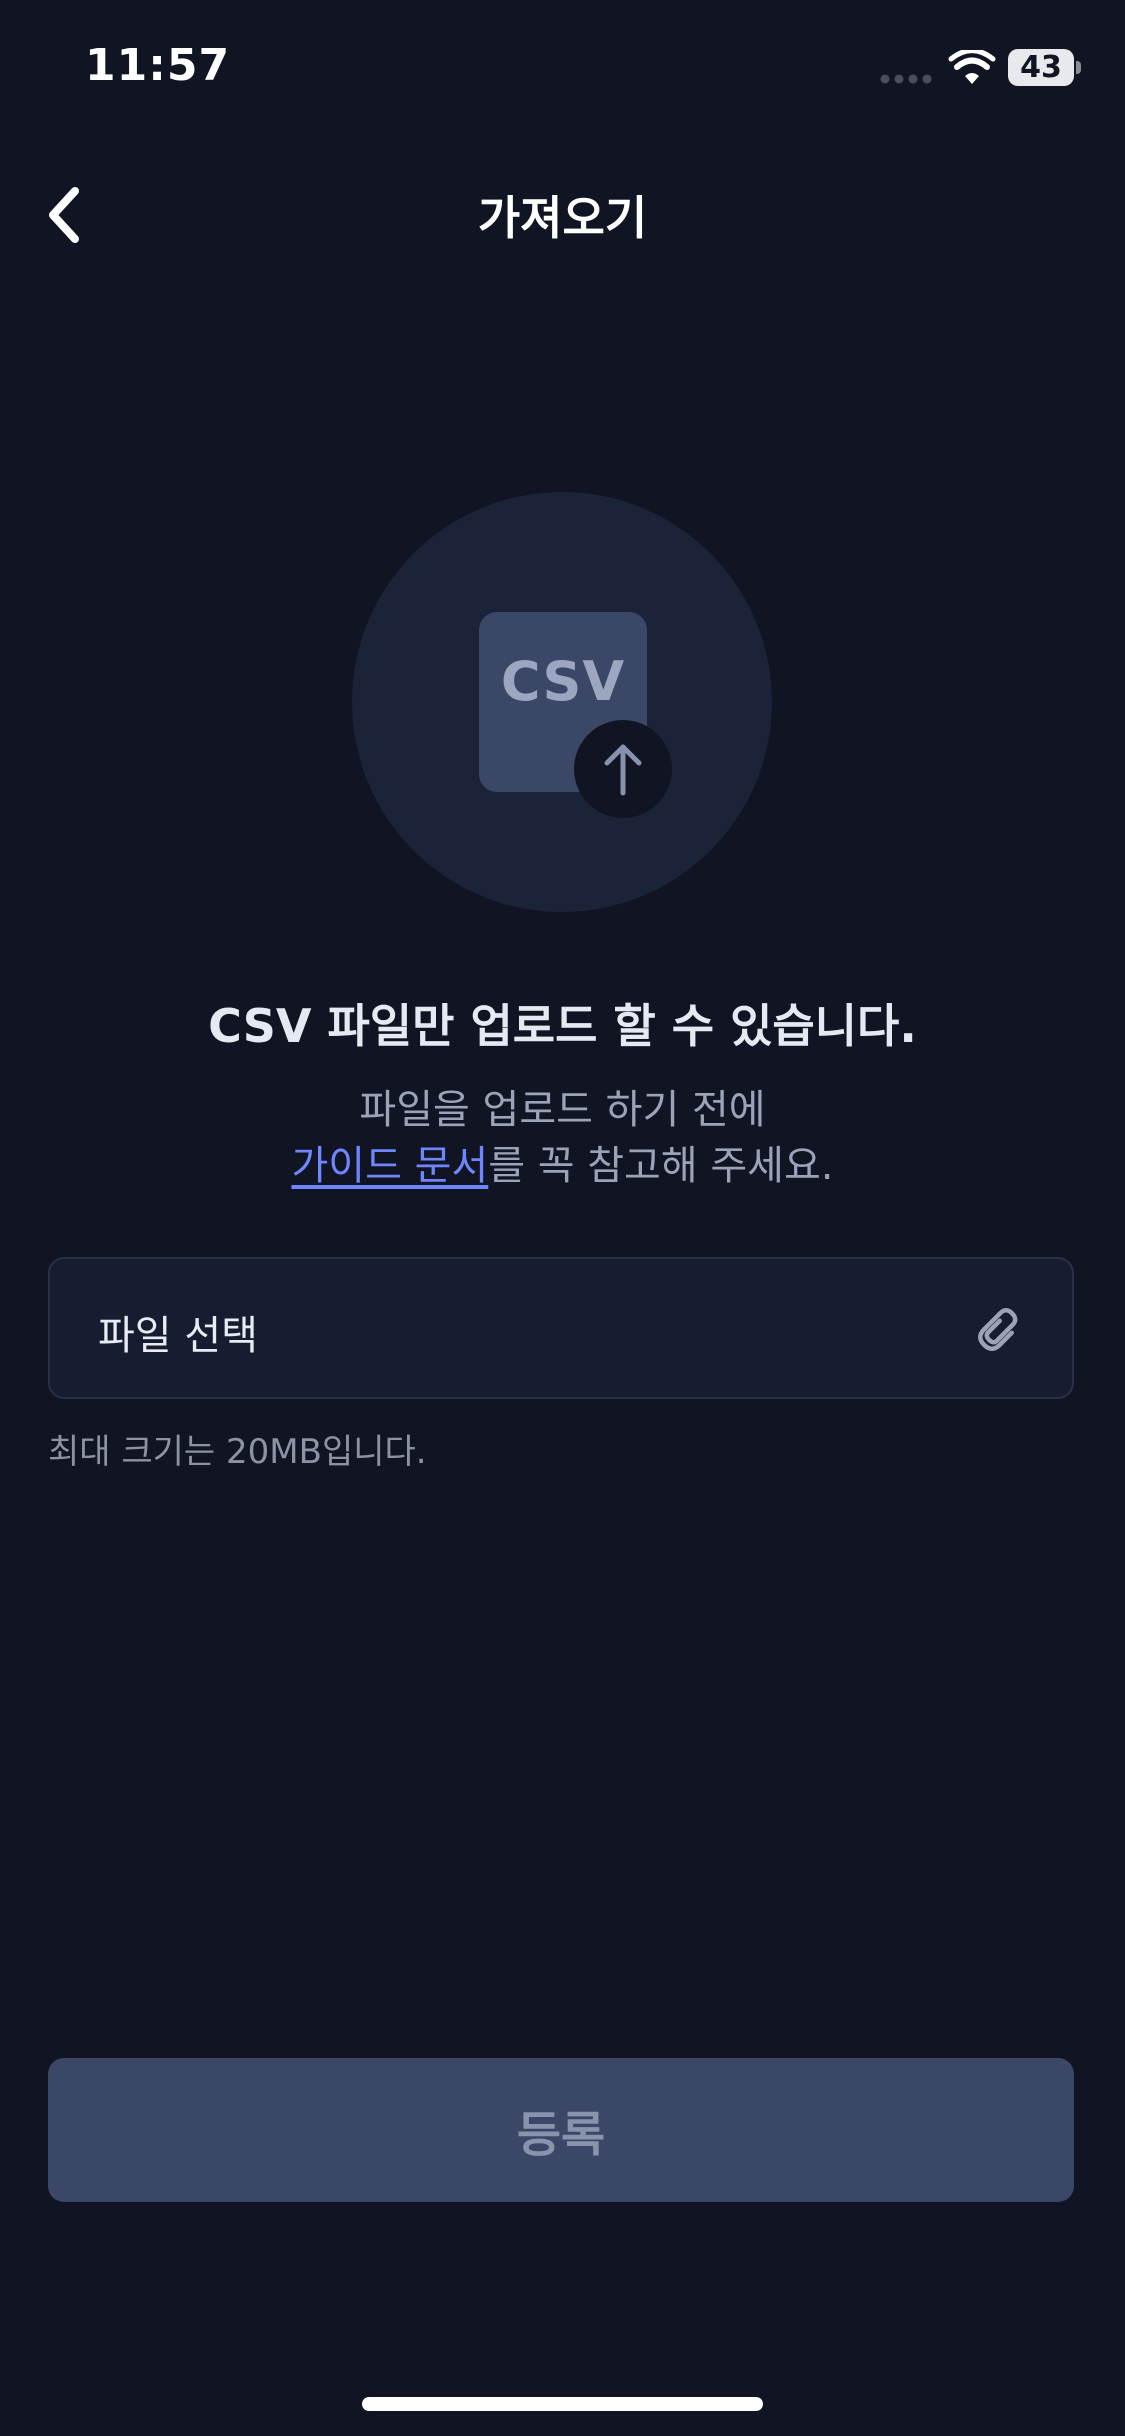 This screenshot has width=1125, height=2436. I want to click on cellular-signal-icon, so click(906, 79).